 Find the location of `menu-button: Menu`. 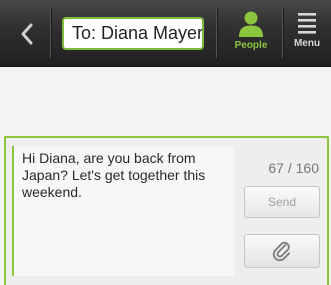

menu-button: Menu is located at coordinates (307, 34).